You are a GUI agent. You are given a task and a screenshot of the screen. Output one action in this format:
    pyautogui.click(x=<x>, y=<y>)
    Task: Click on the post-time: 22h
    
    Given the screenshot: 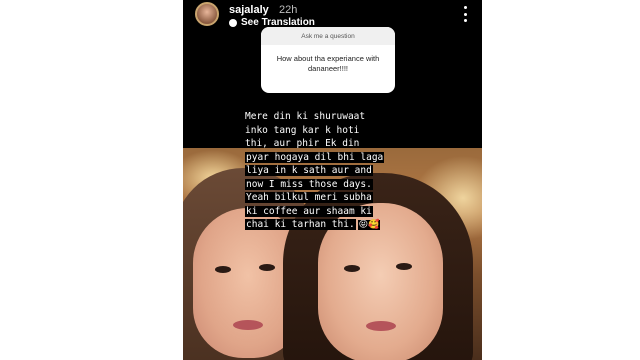 What is the action you would take?
    pyautogui.click(x=288, y=10)
    